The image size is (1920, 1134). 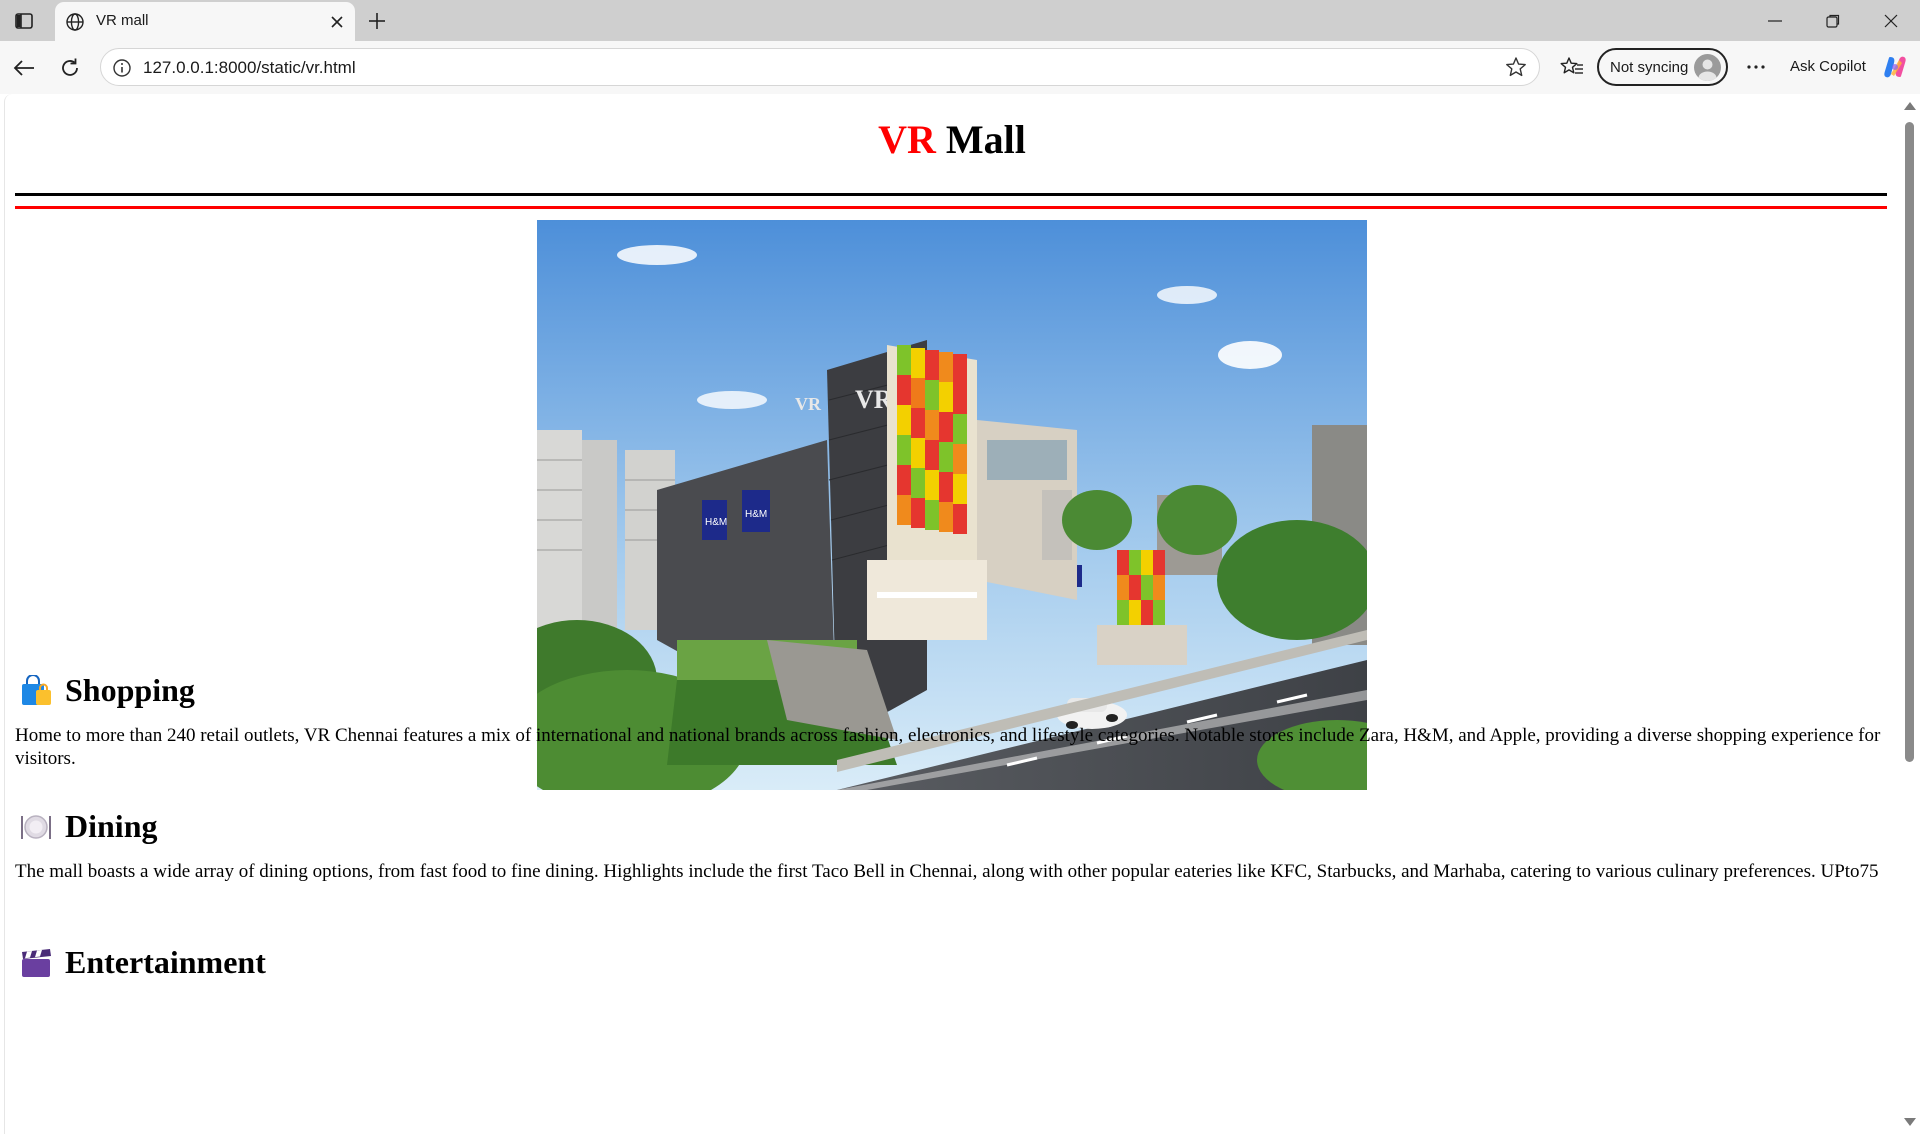 I want to click on scrollbar-thumb, so click(x=1909, y=442).